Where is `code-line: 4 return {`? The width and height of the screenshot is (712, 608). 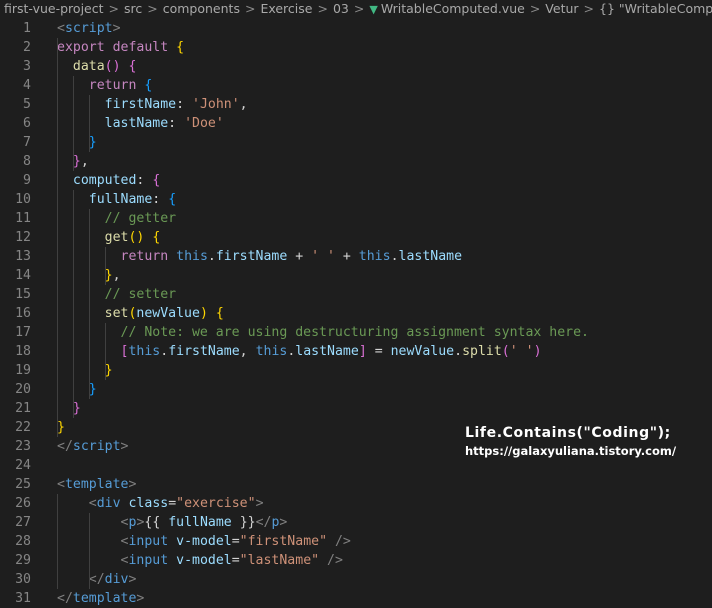 code-line: 4 return { is located at coordinates (356, 85).